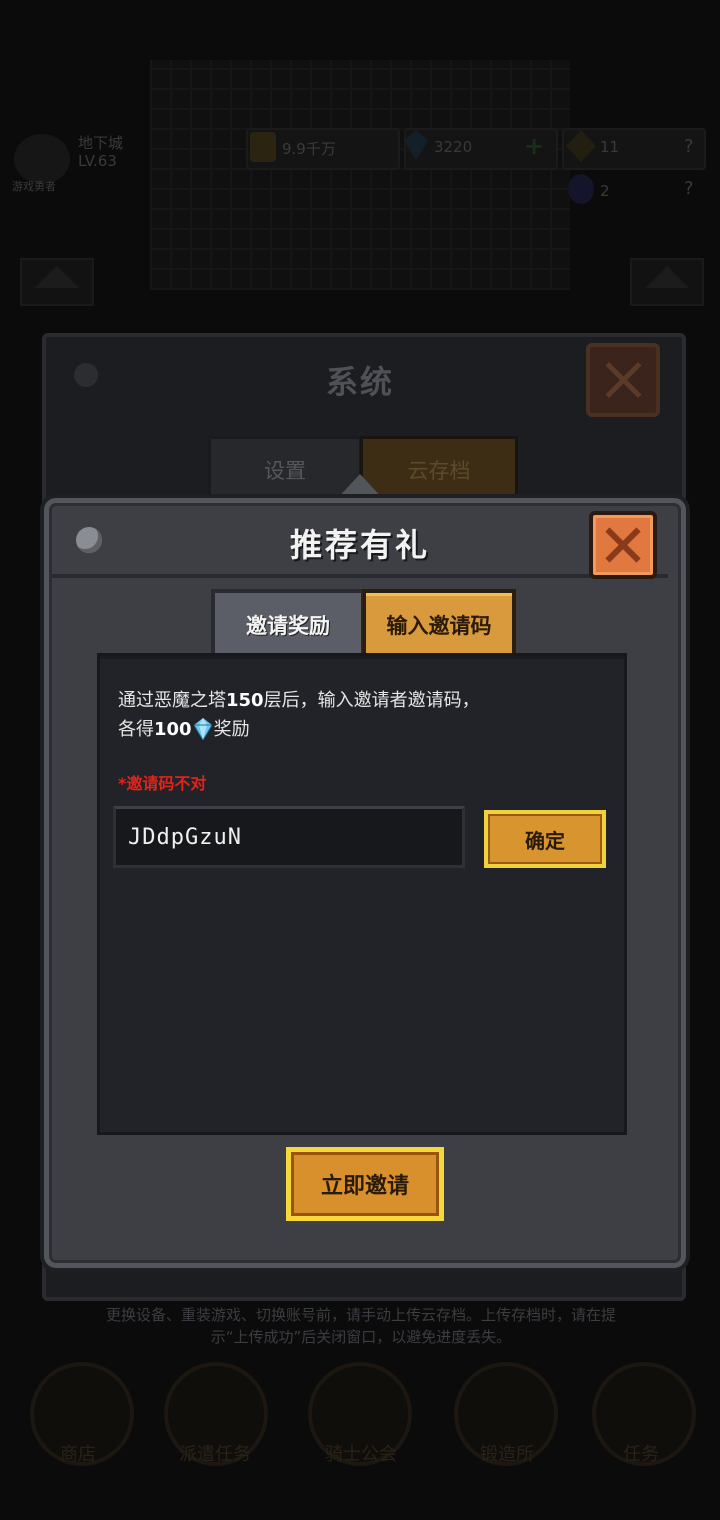 The image size is (720, 1520). What do you see at coordinates (162, 783) in the screenshot?
I see `invalid-code-error: *邀请码不对` at bounding box center [162, 783].